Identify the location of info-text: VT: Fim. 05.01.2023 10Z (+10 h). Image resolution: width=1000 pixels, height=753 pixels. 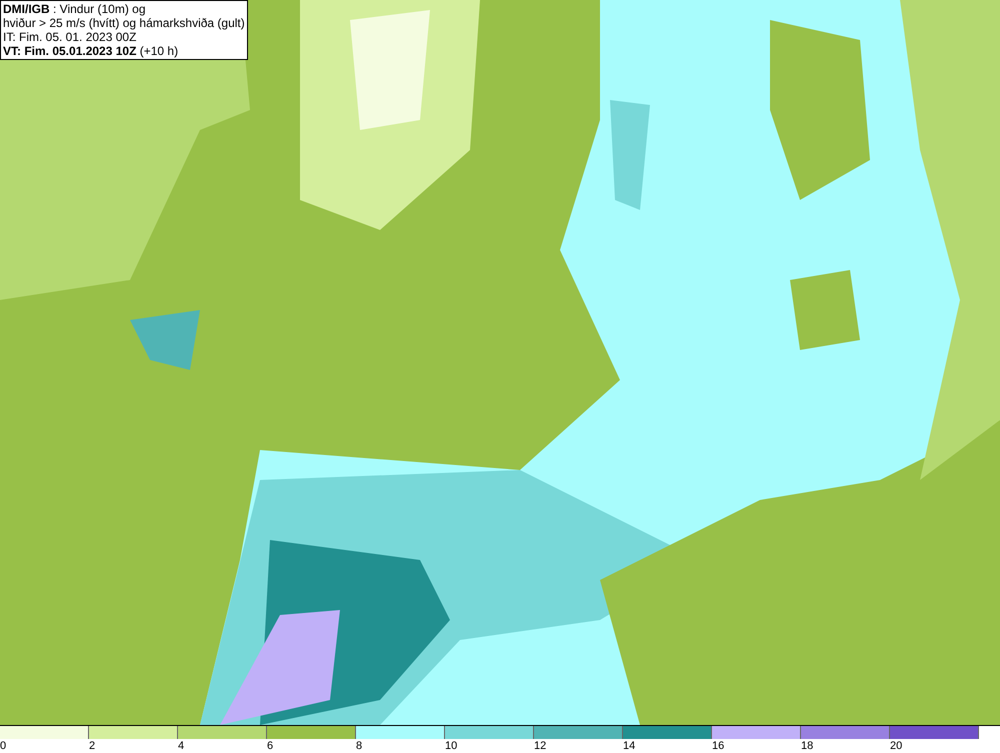
(91, 51).